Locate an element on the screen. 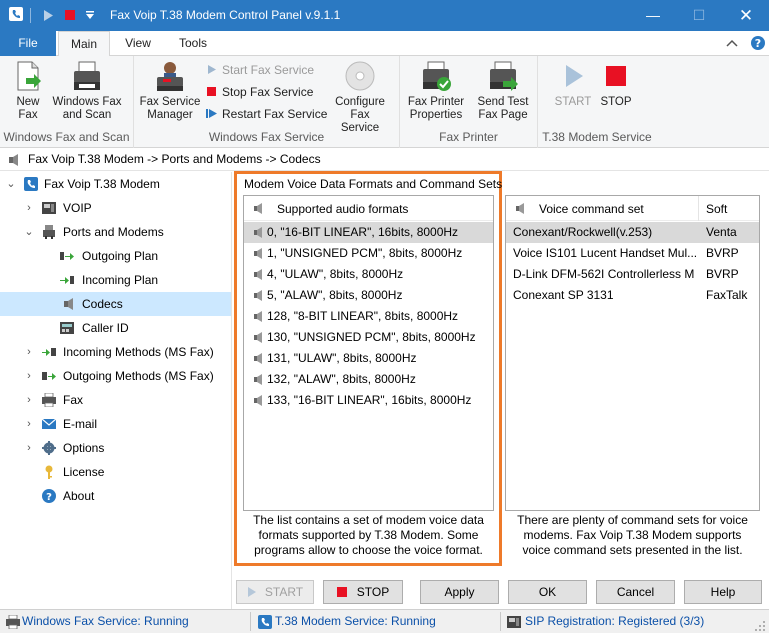 Image resolution: width=769 pixels, height=633 pixels. incoming-methods-icon is located at coordinates (49, 352).